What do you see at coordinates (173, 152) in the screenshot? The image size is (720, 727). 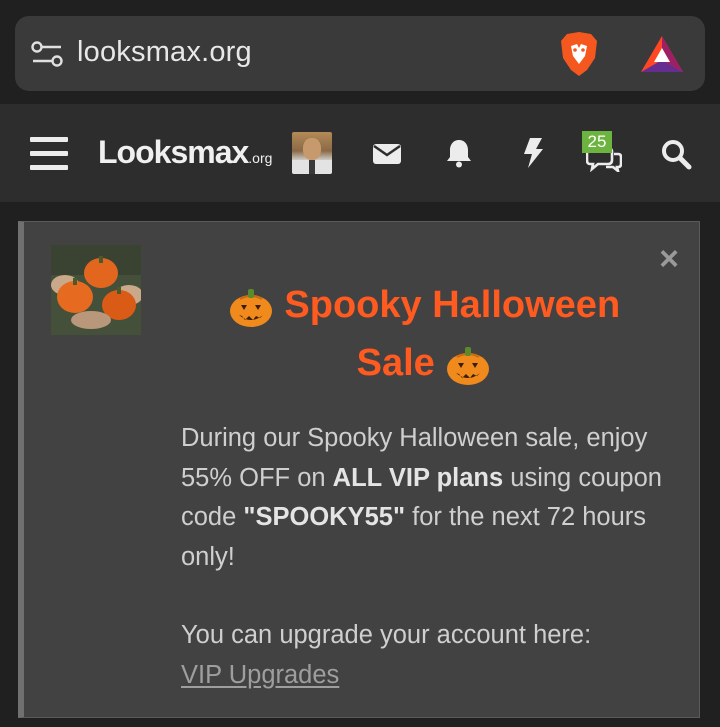 I see `logo-main: Looksmax` at bounding box center [173, 152].